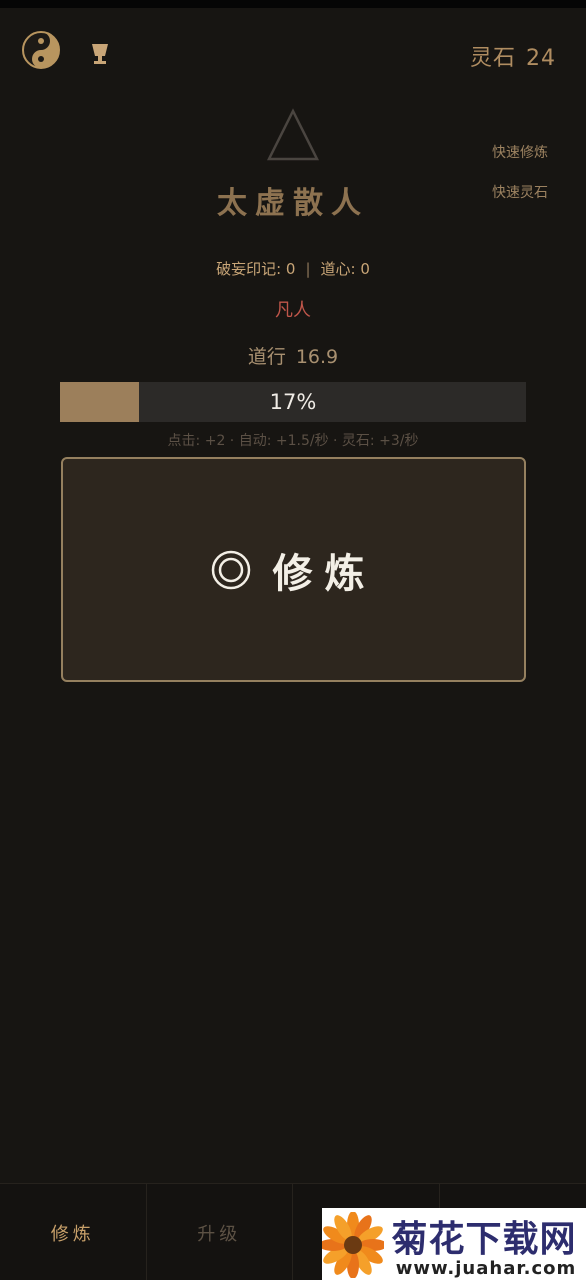 The height and width of the screenshot is (1280, 586). What do you see at coordinates (293, 203) in the screenshot?
I see `character-title: 太虚散人` at bounding box center [293, 203].